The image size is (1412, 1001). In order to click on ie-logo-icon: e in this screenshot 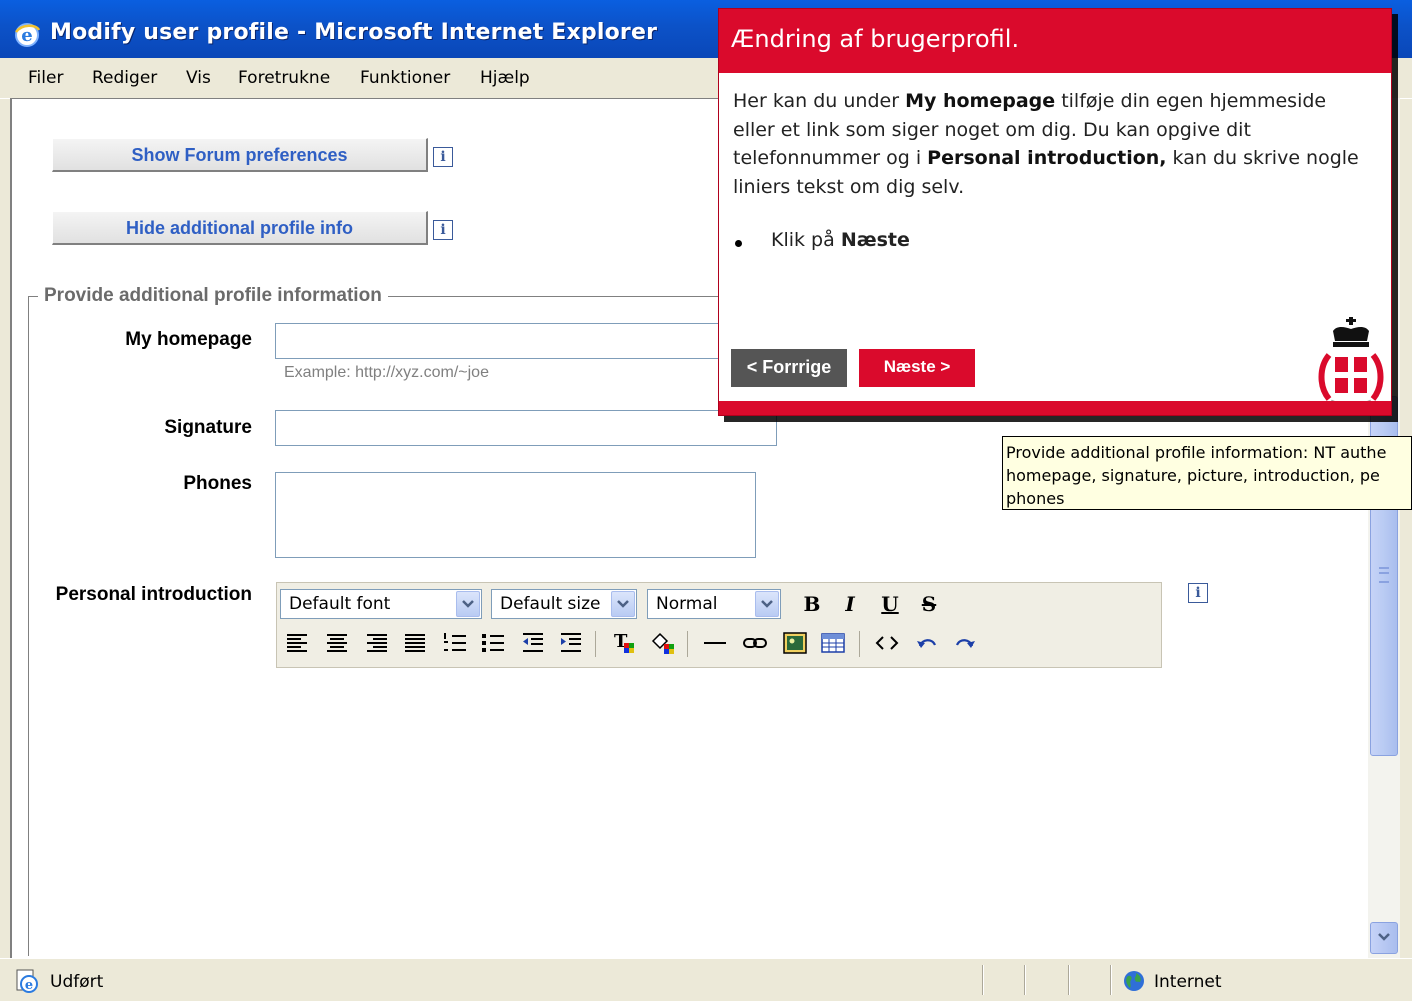, I will do `click(27, 35)`.